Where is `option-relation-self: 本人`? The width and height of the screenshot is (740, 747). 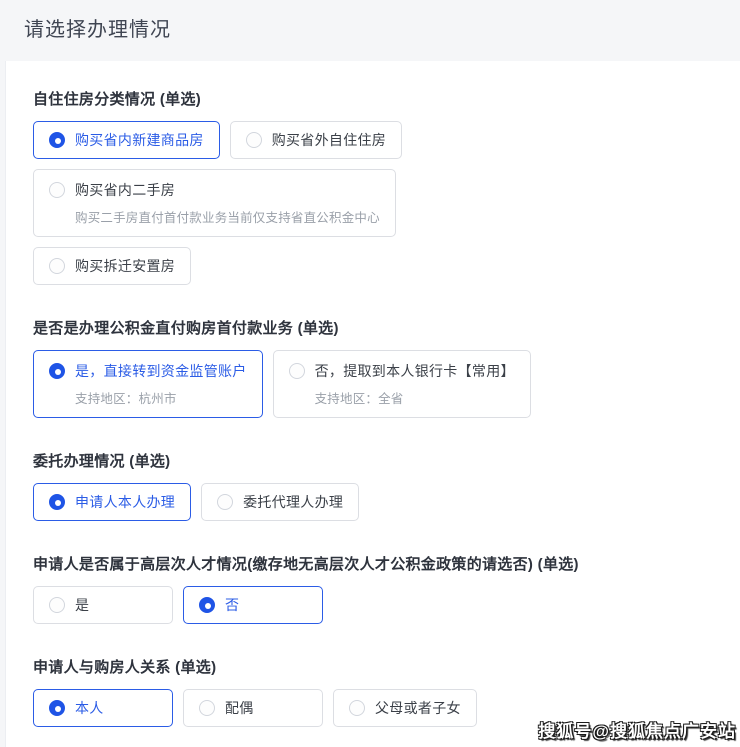 option-relation-self: 本人 is located at coordinates (103, 708).